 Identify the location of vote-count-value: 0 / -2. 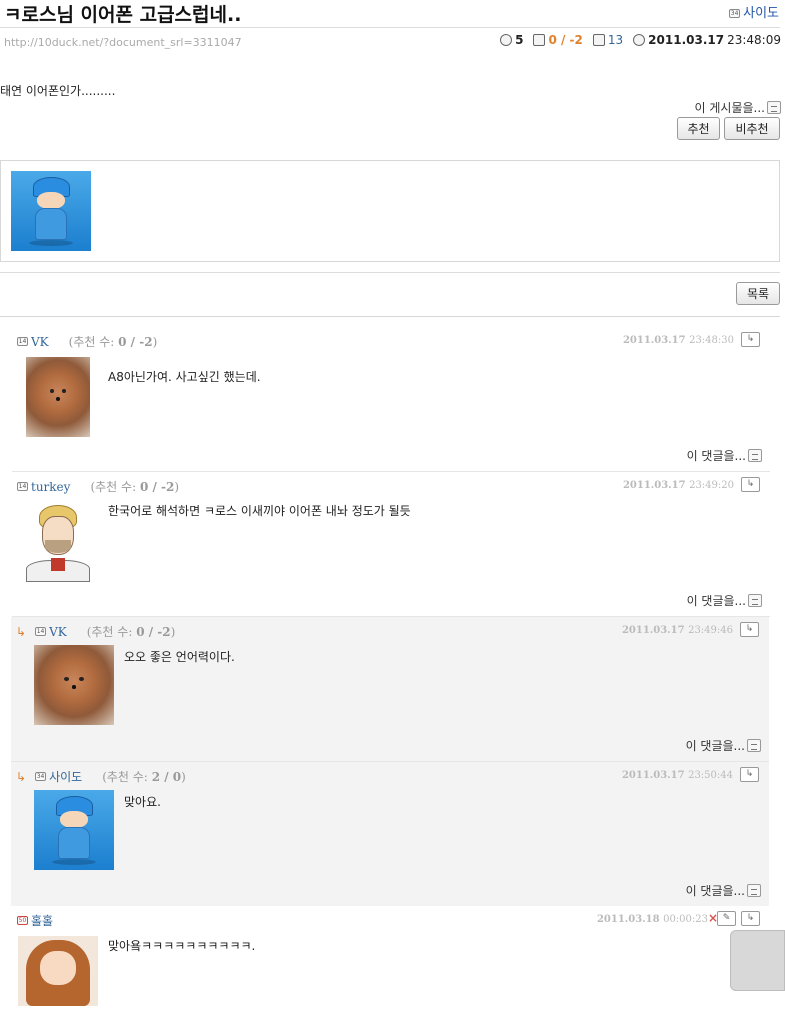
(565, 40).